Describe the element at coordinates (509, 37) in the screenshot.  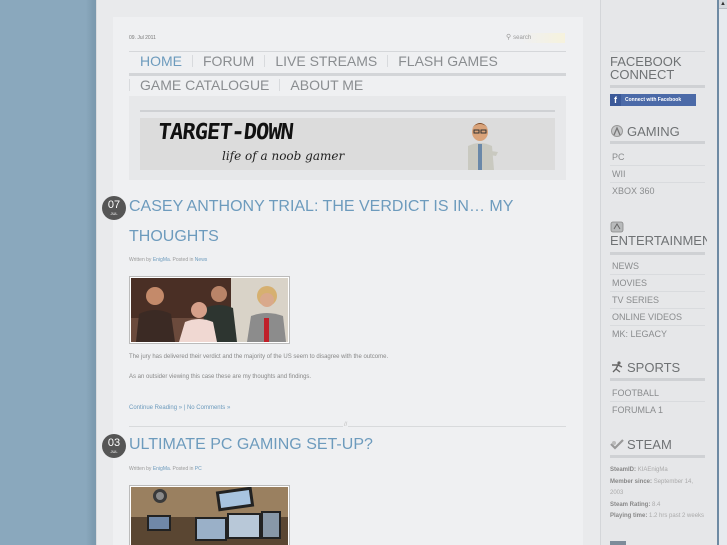
I see `search-icon: ⚲` at that location.